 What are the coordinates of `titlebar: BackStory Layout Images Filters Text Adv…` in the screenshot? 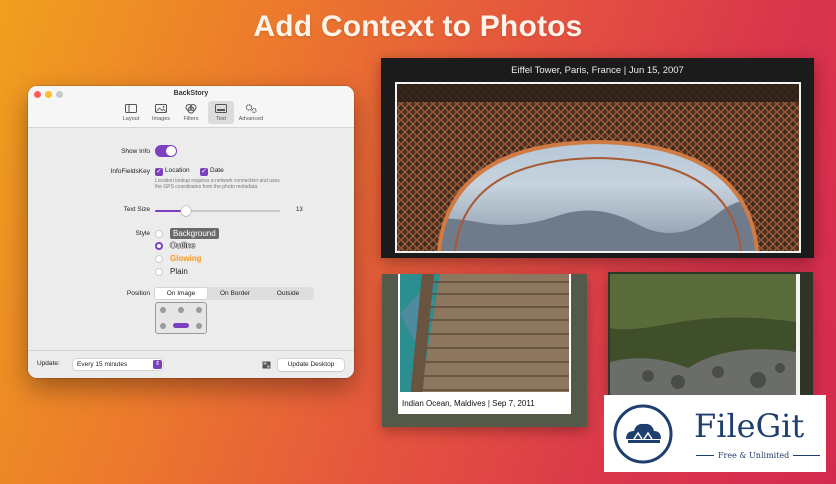 It's located at (191, 107).